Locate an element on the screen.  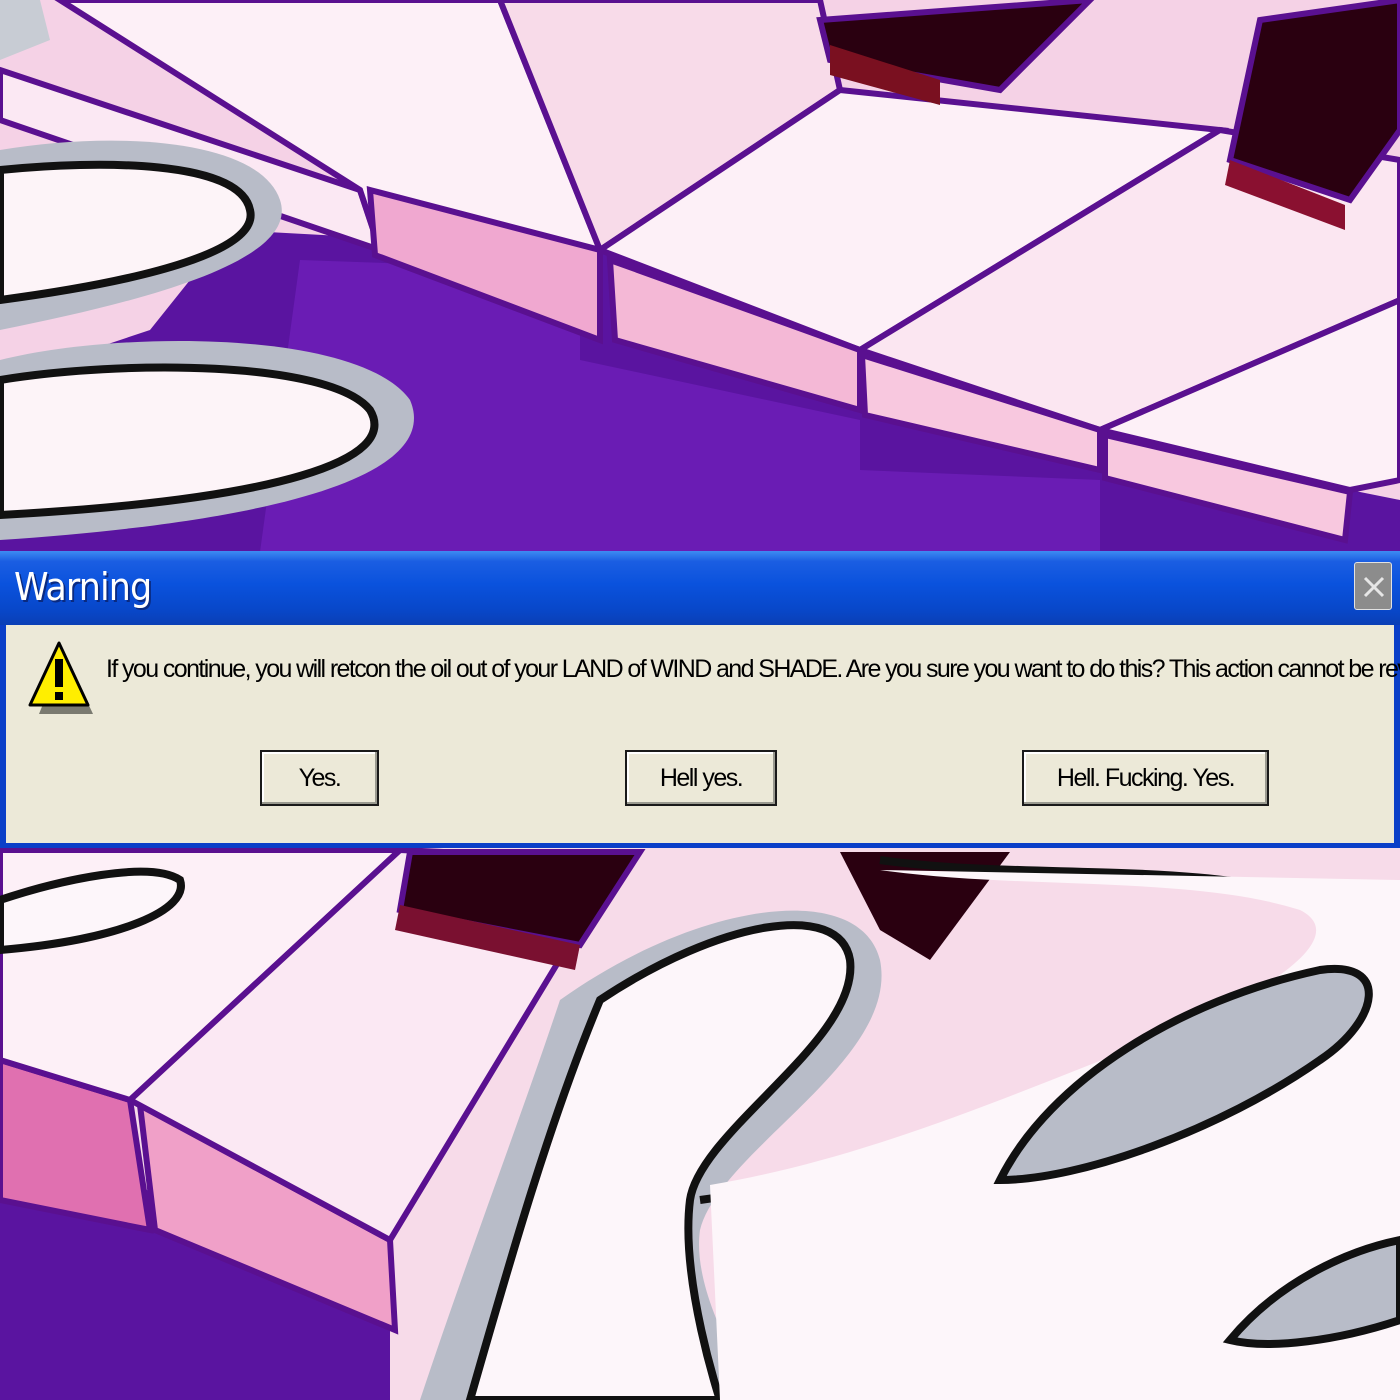
hell-yes-button: Hell yes. is located at coordinates (701, 778).